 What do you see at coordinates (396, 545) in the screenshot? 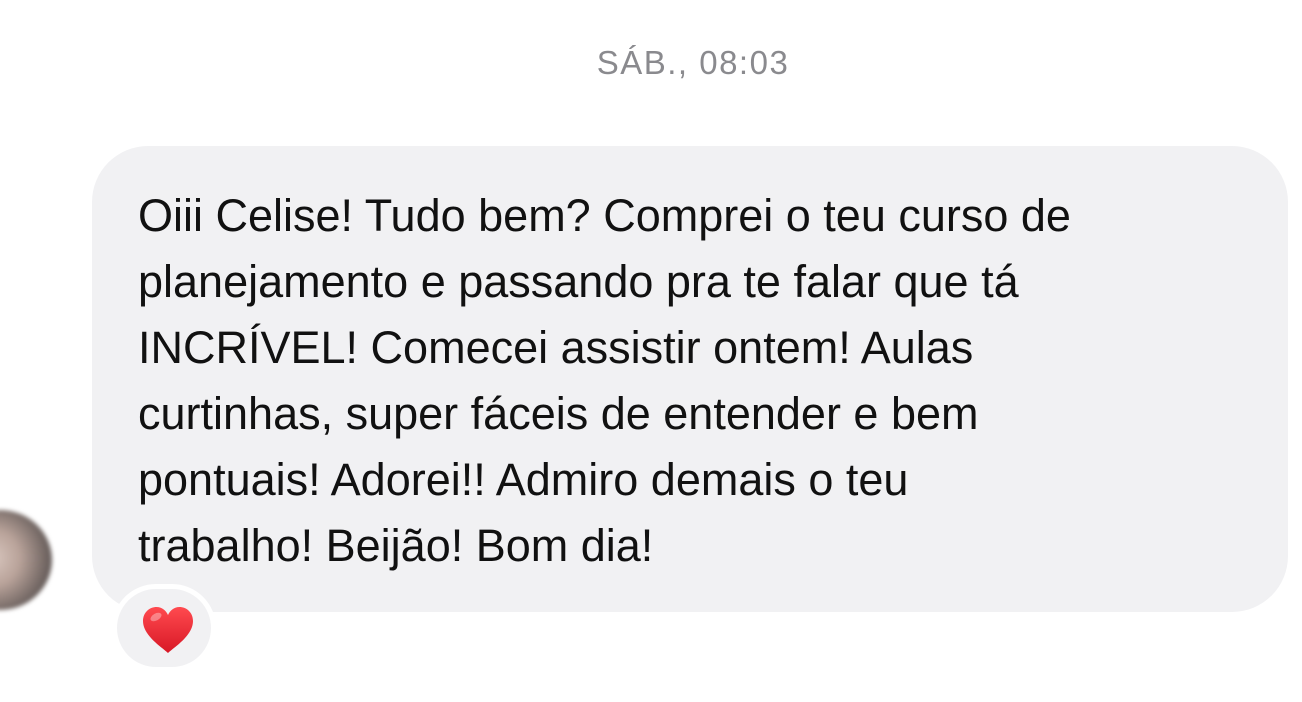
I see `message-line: trabalho! Beijão! Bom dia!` at bounding box center [396, 545].